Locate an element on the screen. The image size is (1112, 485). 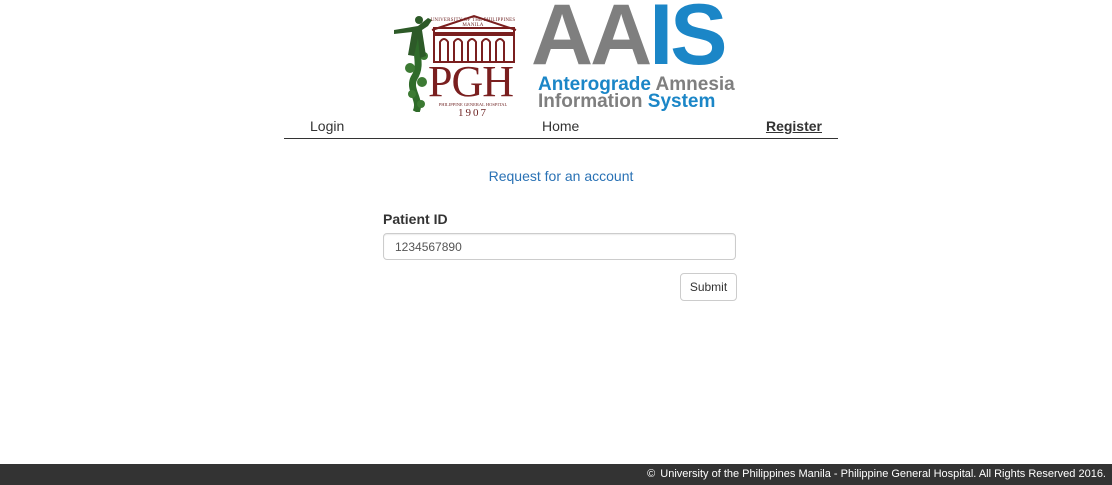
seal-pgh-letters: PGH is located at coordinates (471, 81).